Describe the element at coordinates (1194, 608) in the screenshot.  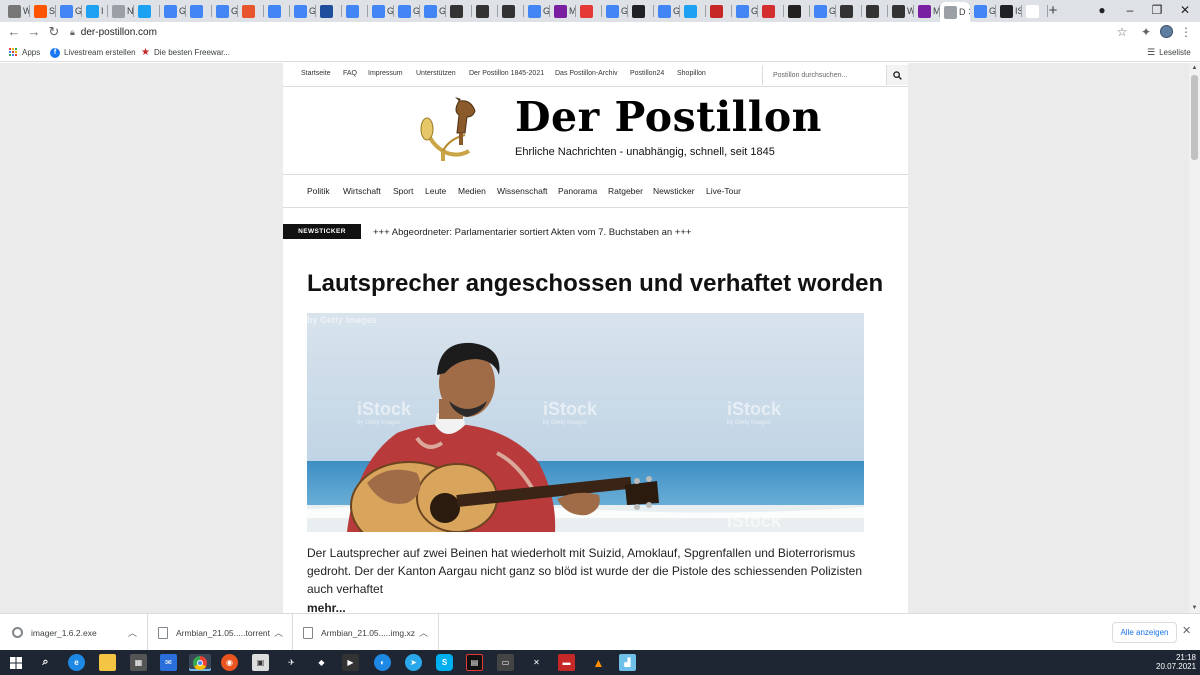
I see `scroll-down-arrow-icon: ▼` at that location.